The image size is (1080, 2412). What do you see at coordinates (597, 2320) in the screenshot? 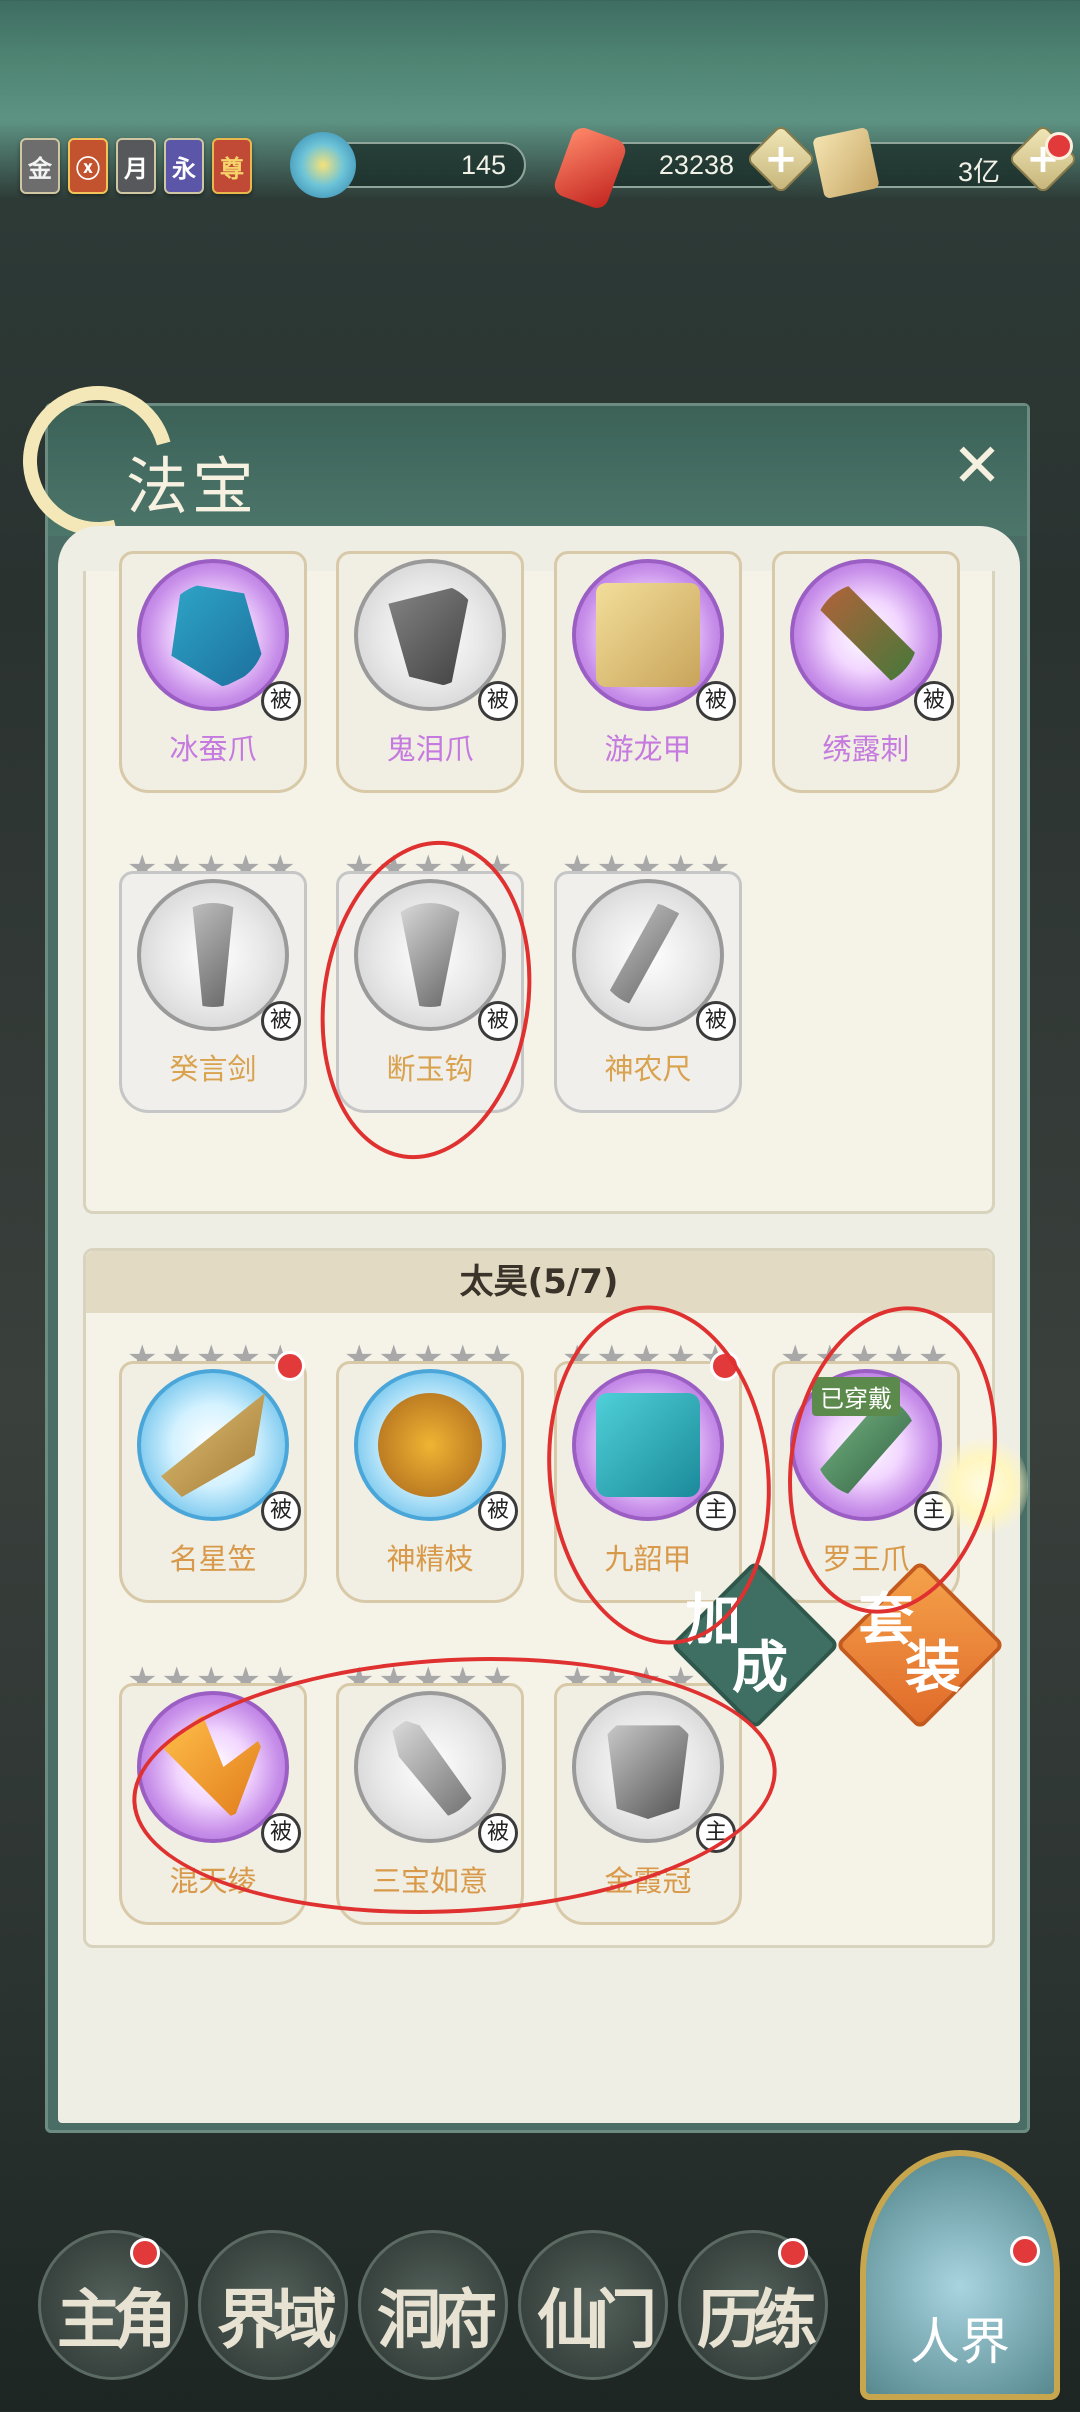
I see `nav-label: 仙门` at bounding box center [597, 2320].